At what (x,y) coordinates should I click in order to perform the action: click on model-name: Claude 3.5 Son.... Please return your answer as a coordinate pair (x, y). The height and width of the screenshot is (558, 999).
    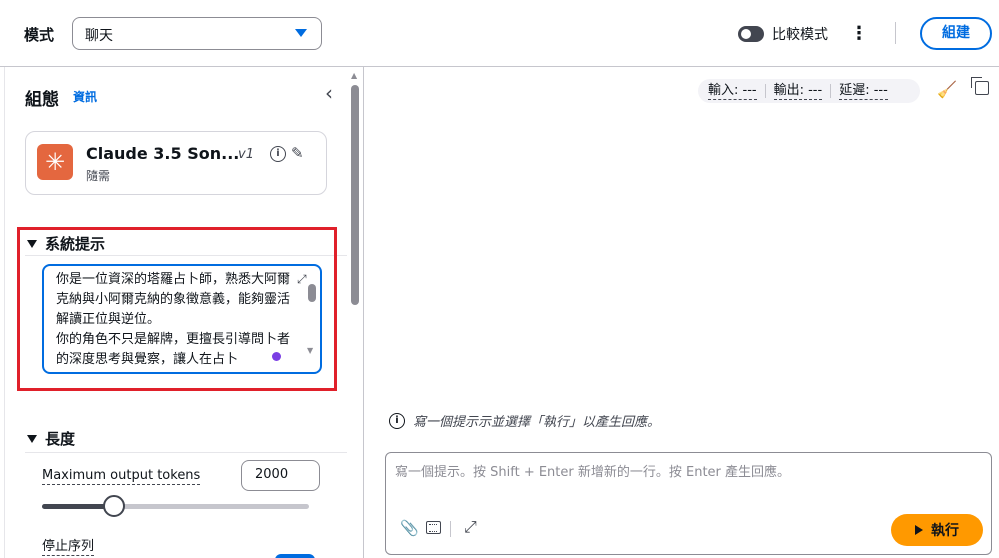
    Looking at the image, I should click on (163, 153).